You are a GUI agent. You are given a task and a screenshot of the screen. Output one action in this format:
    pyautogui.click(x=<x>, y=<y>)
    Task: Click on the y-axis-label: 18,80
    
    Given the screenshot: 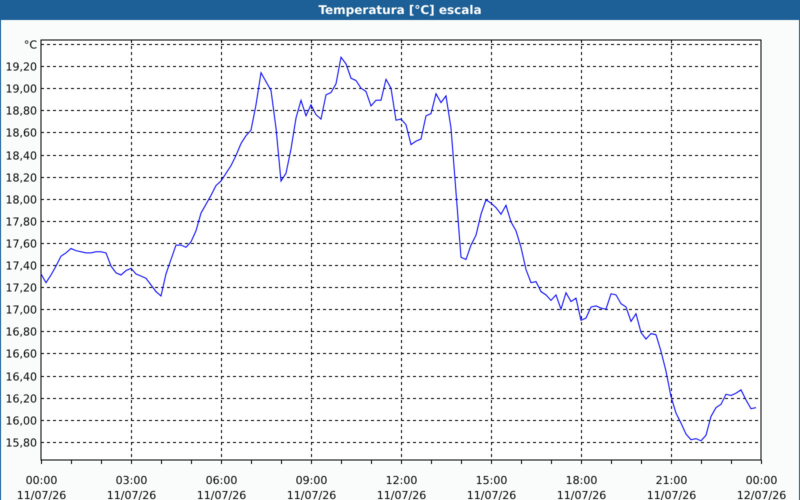 What is the action you would take?
    pyautogui.click(x=21, y=111)
    